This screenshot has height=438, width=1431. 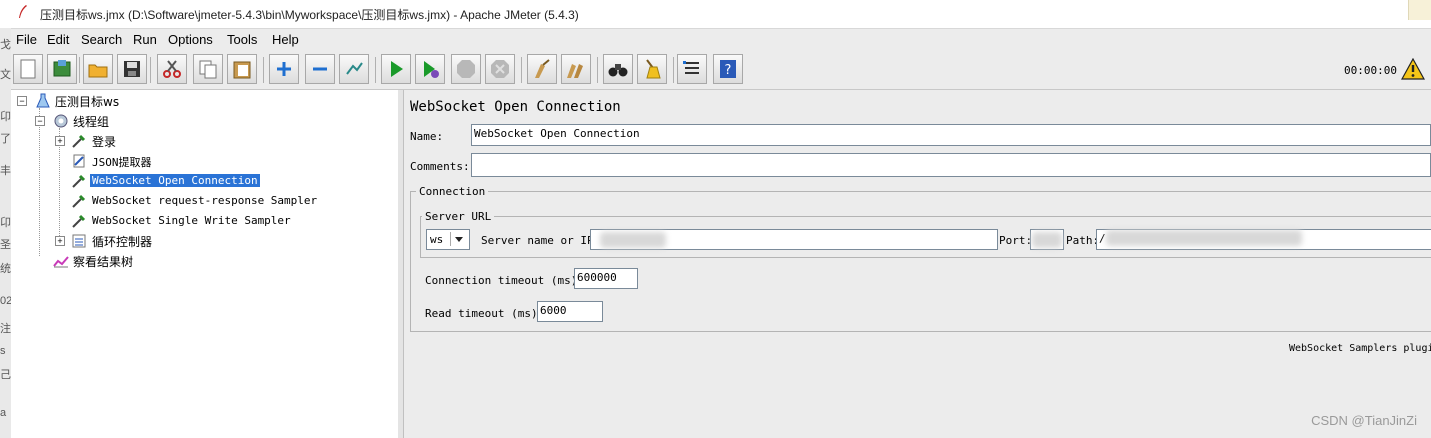 I want to click on broom-icon, so click(x=653, y=69).